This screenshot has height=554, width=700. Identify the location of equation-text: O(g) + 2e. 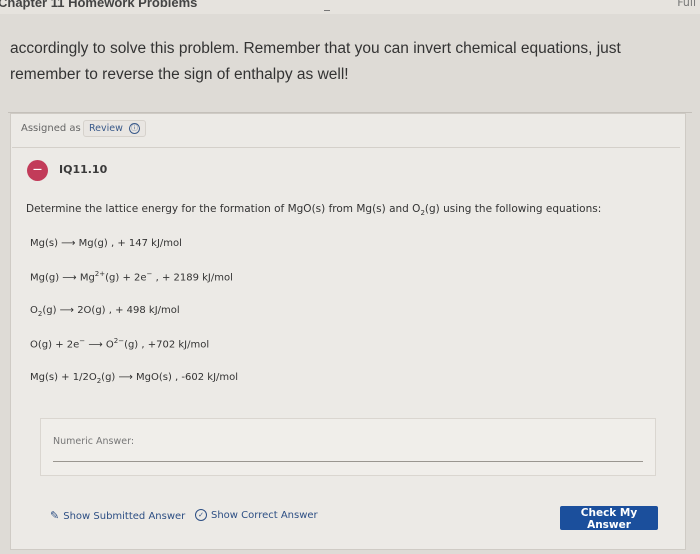
(55, 345).